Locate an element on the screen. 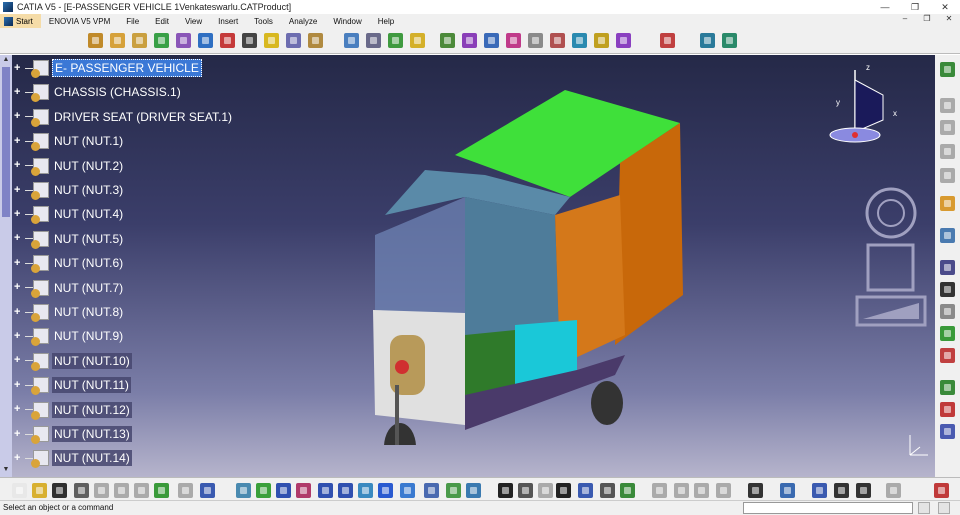 Image resolution: width=960 pixels, height=515 pixels. tree-scrollbar: ▲ ▼ is located at coordinates (6, 266).